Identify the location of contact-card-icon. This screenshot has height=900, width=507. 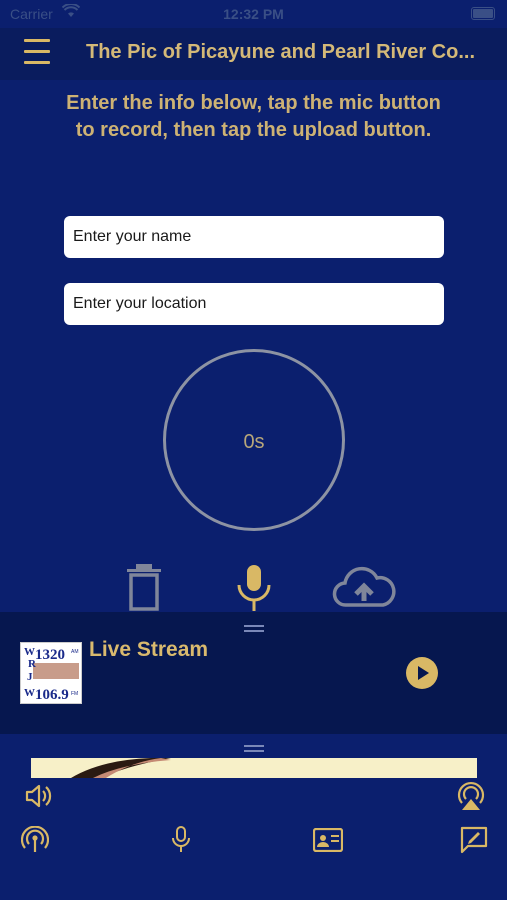
(328, 840).